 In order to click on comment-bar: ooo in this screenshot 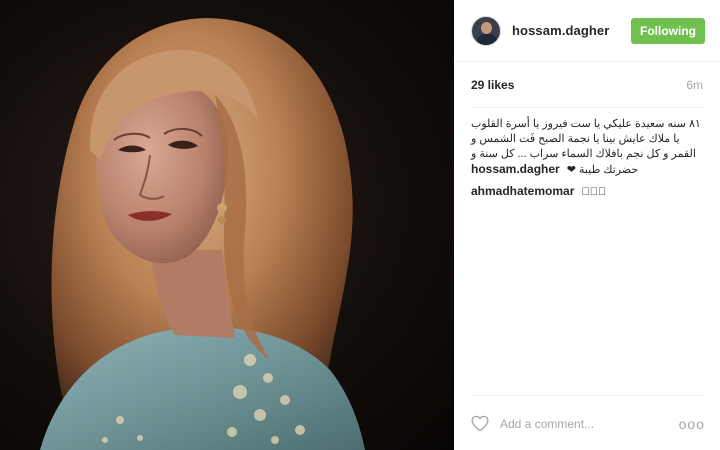, I will do `click(588, 416)`.